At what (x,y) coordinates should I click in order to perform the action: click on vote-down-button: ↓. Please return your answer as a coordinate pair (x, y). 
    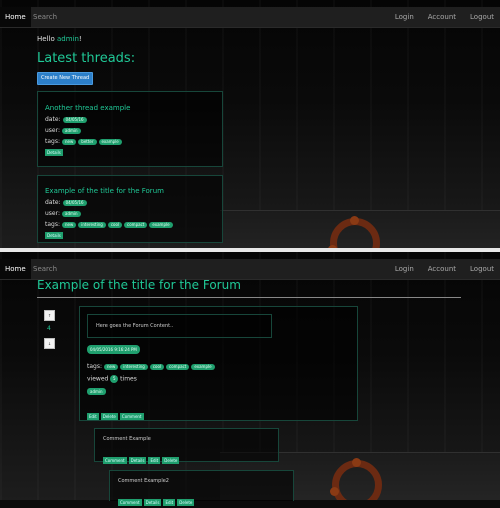
    Looking at the image, I should click on (49, 343).